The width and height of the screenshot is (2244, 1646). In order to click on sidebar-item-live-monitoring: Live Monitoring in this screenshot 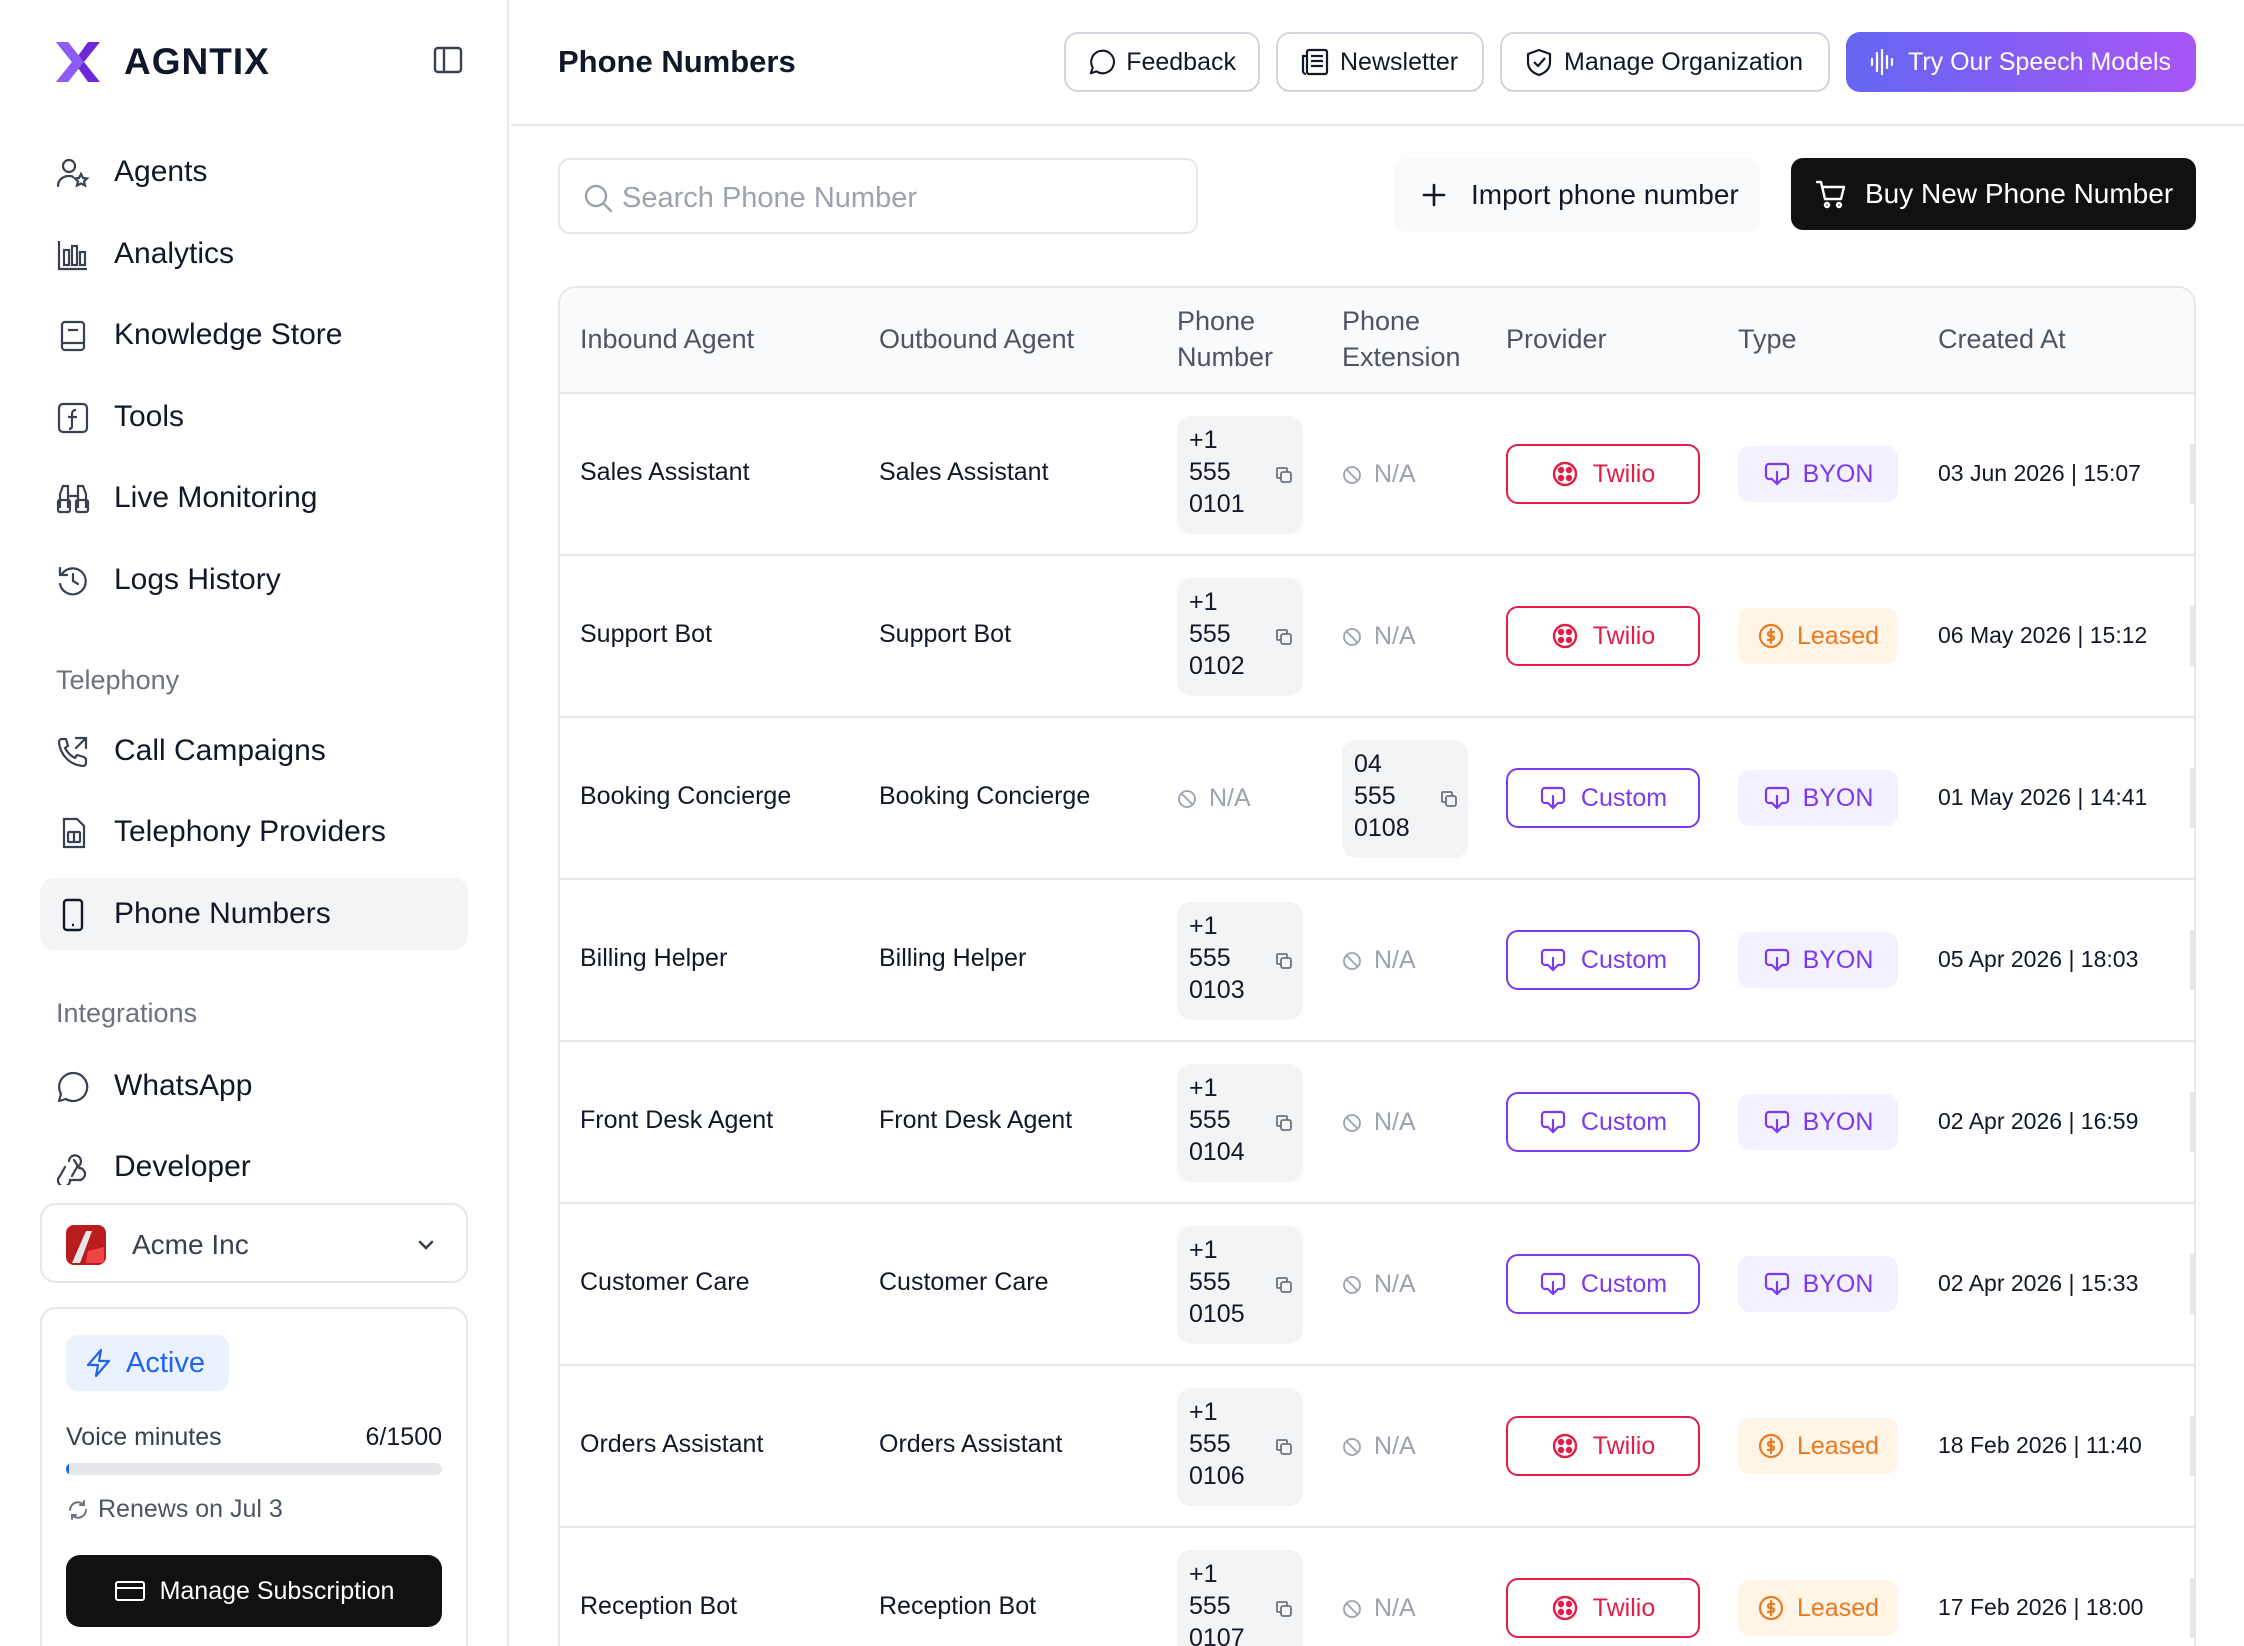, I will do `click(254, 498)`.